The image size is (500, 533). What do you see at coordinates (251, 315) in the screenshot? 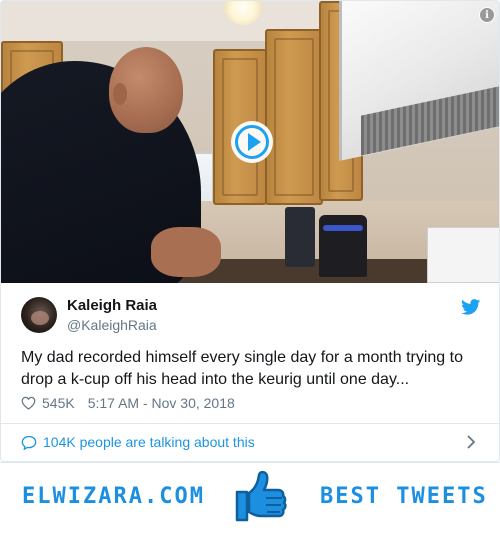
I see `tweet-header: Kaleigh Raia @KaleighRaia` at bounding box center [251, 315].